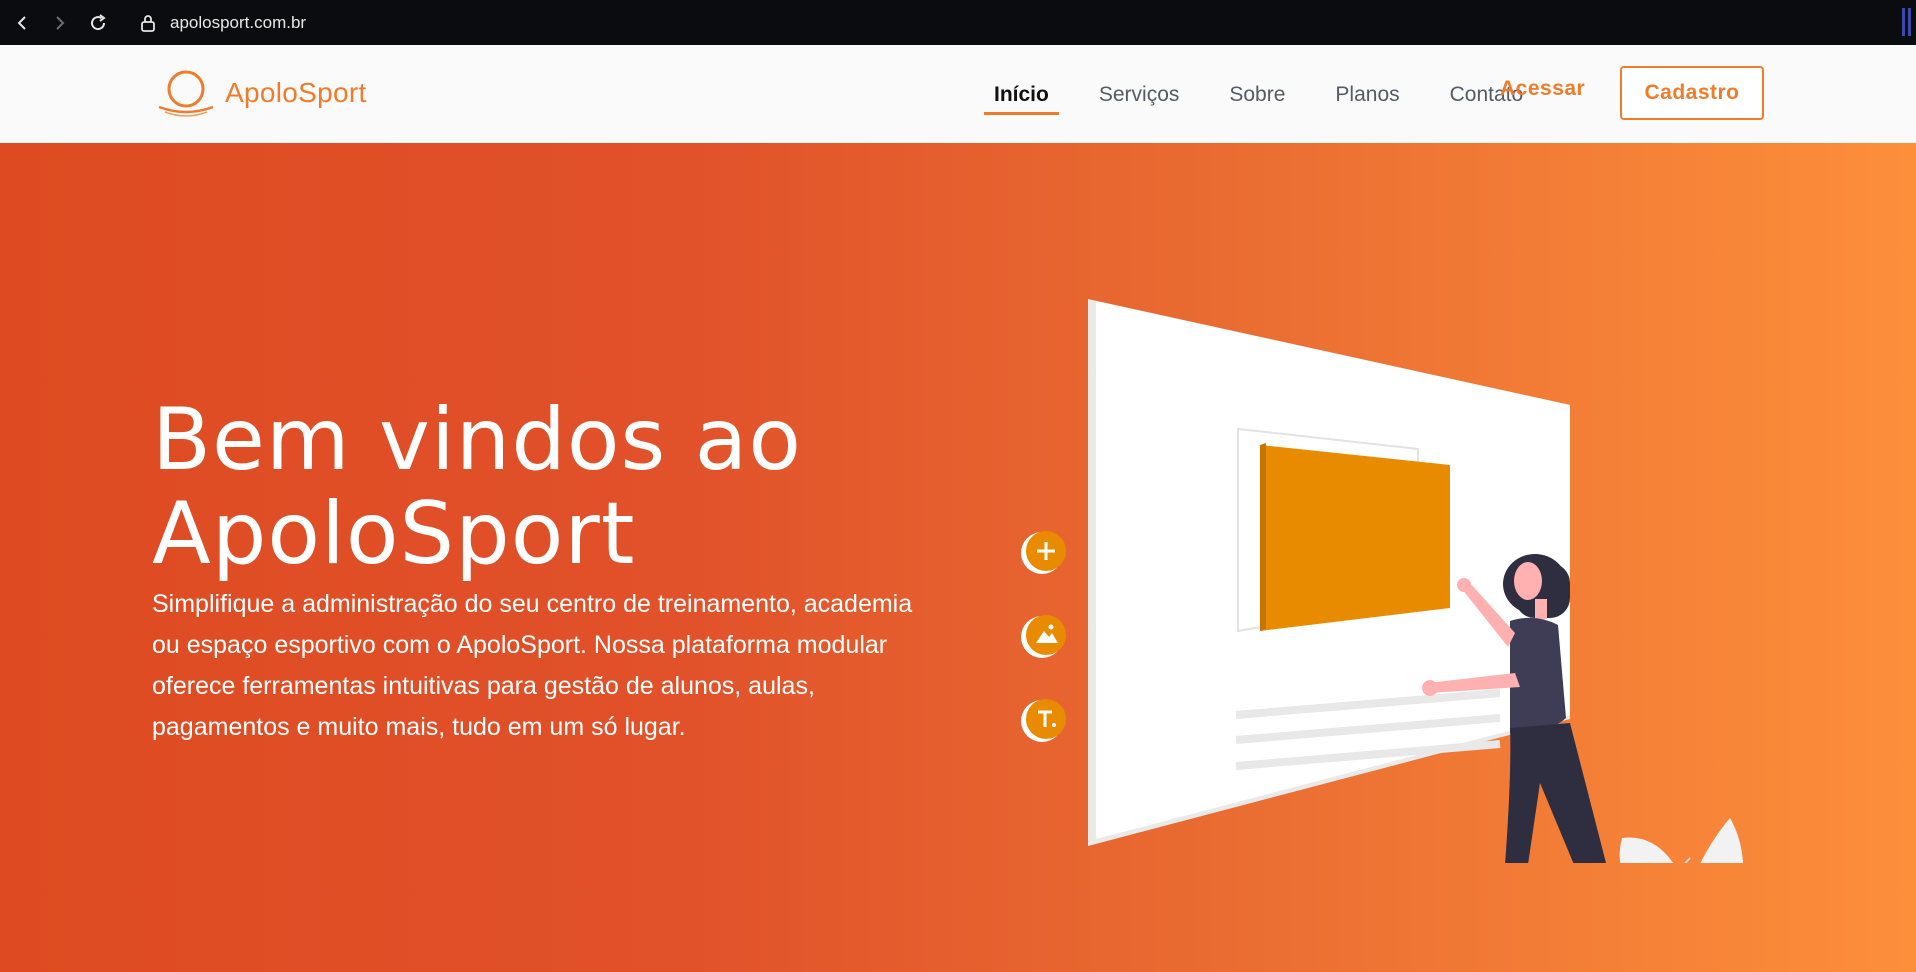 The width and height of the screenshot is (1916, 972). I want to click on nav-item-inicio: Início, so click(1021, 94).